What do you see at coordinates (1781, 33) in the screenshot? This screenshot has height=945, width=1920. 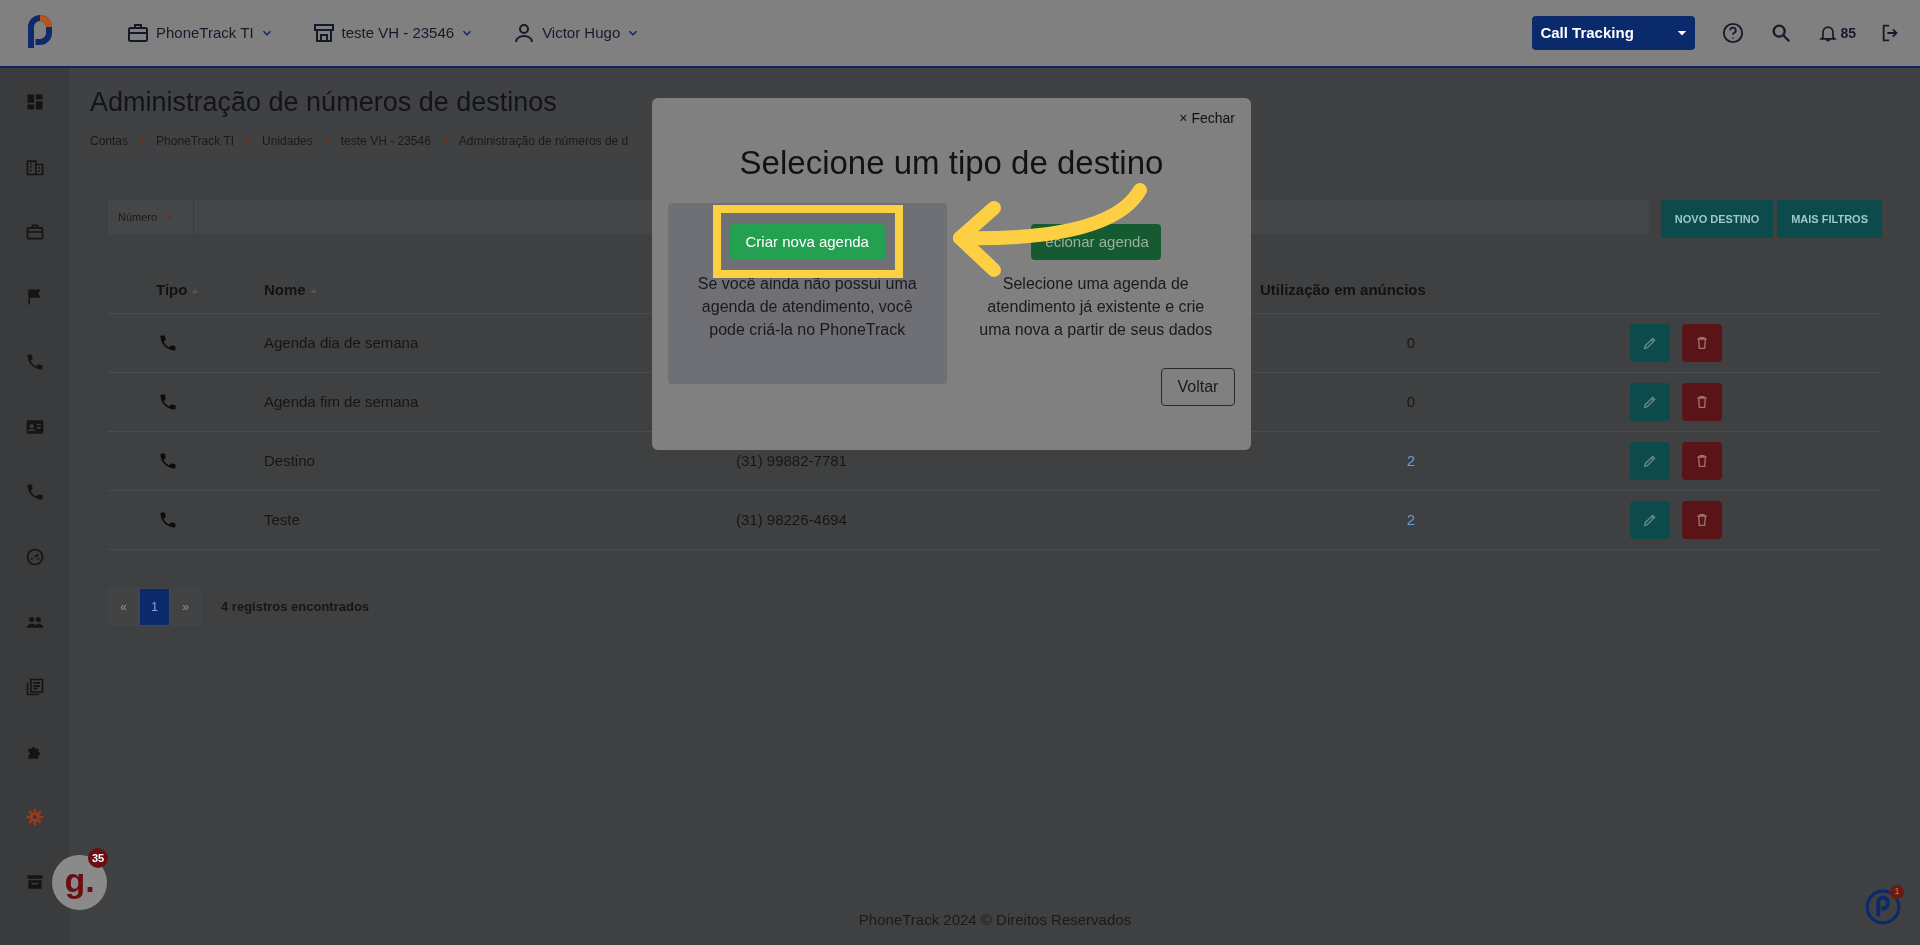 I see `search-icon` at bounding box center [1781, 33].